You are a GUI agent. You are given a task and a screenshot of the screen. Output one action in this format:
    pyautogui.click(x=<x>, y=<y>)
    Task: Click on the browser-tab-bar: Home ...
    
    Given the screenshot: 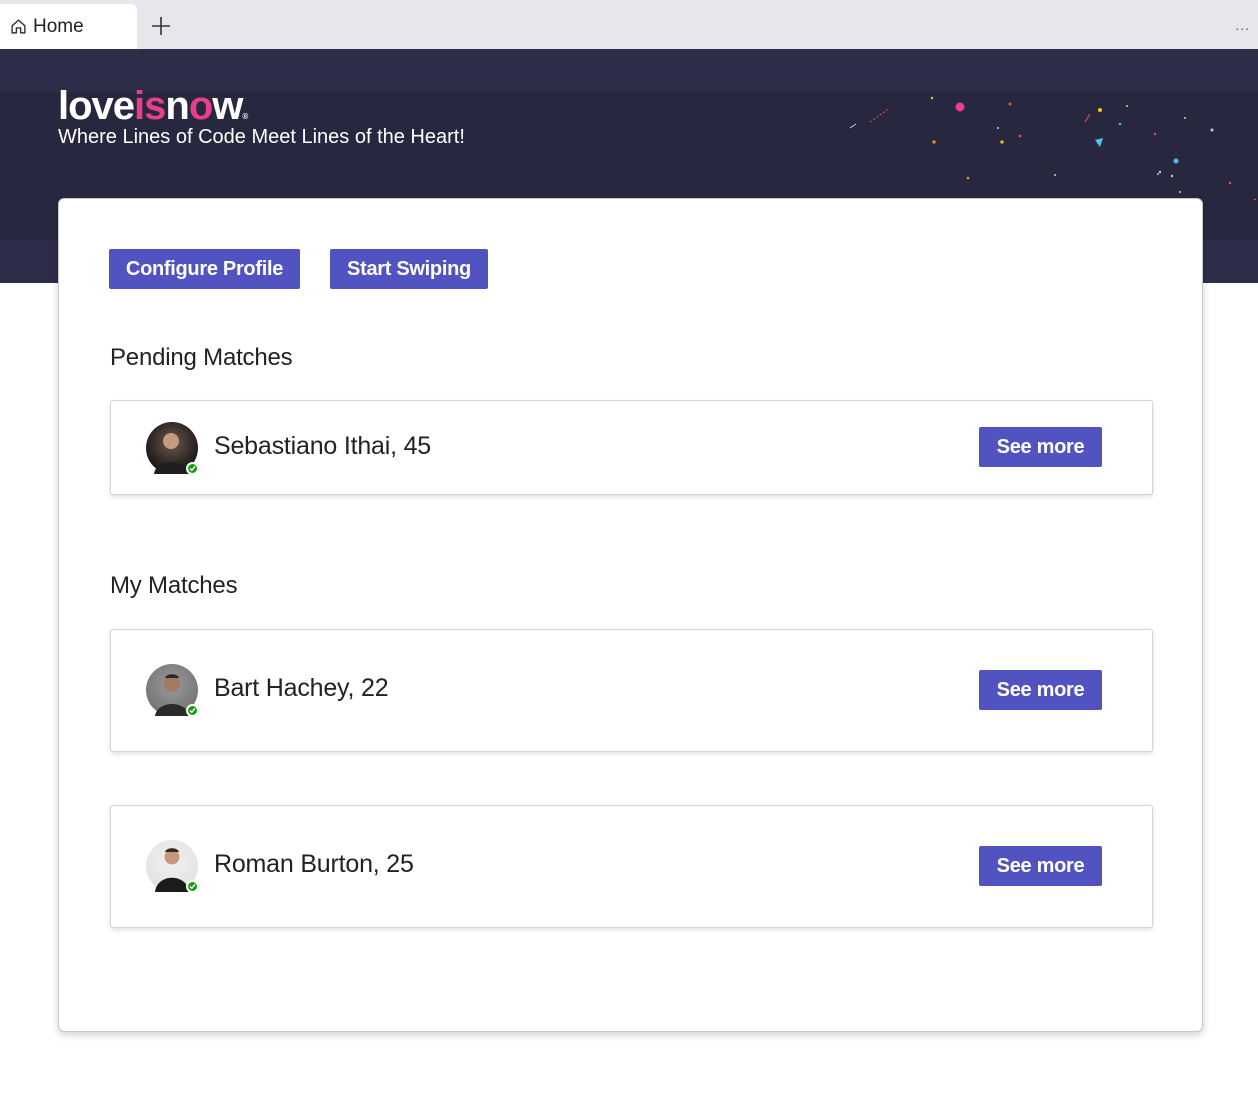 What is the action you would take?
    pyautogui.click(x=629, y=24)
    